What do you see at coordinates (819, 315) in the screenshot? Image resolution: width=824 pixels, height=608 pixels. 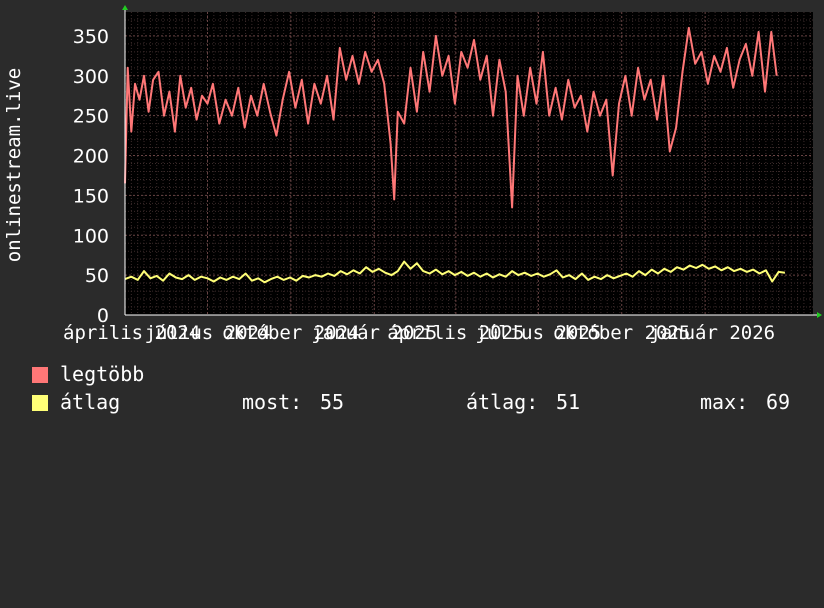 I see `x-axis-arrow` at bounding box center [819, 315].